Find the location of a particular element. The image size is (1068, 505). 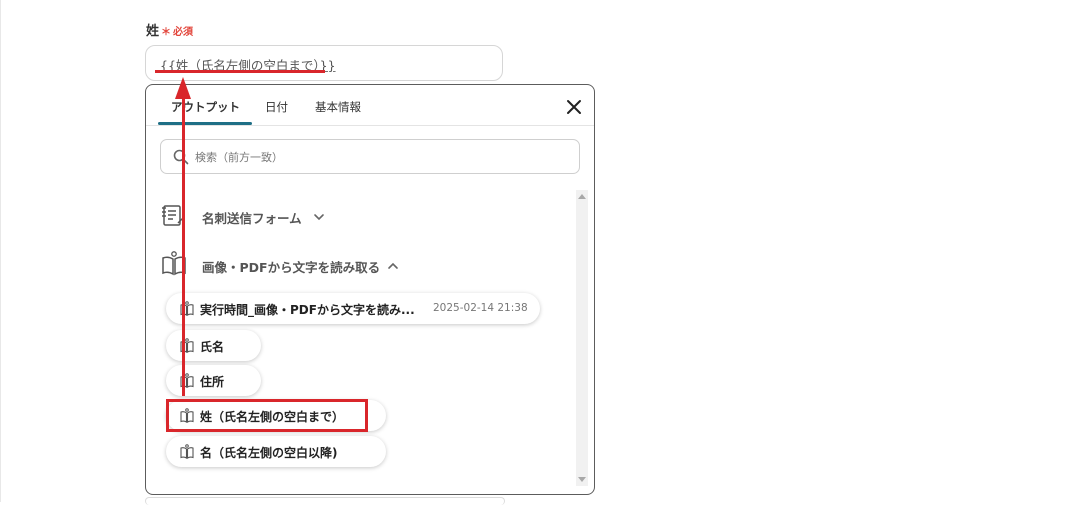

close-button is located at coordinates (574, 107).